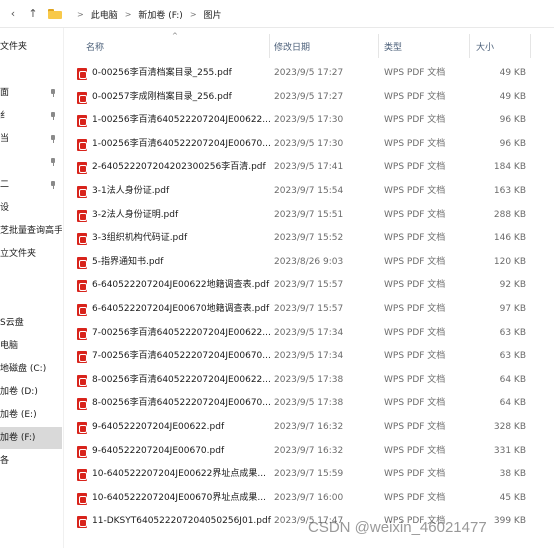 This screenshot has width=554, height=548. I want to click on nav-item: 芝批量查询高手, so click(31, 231).